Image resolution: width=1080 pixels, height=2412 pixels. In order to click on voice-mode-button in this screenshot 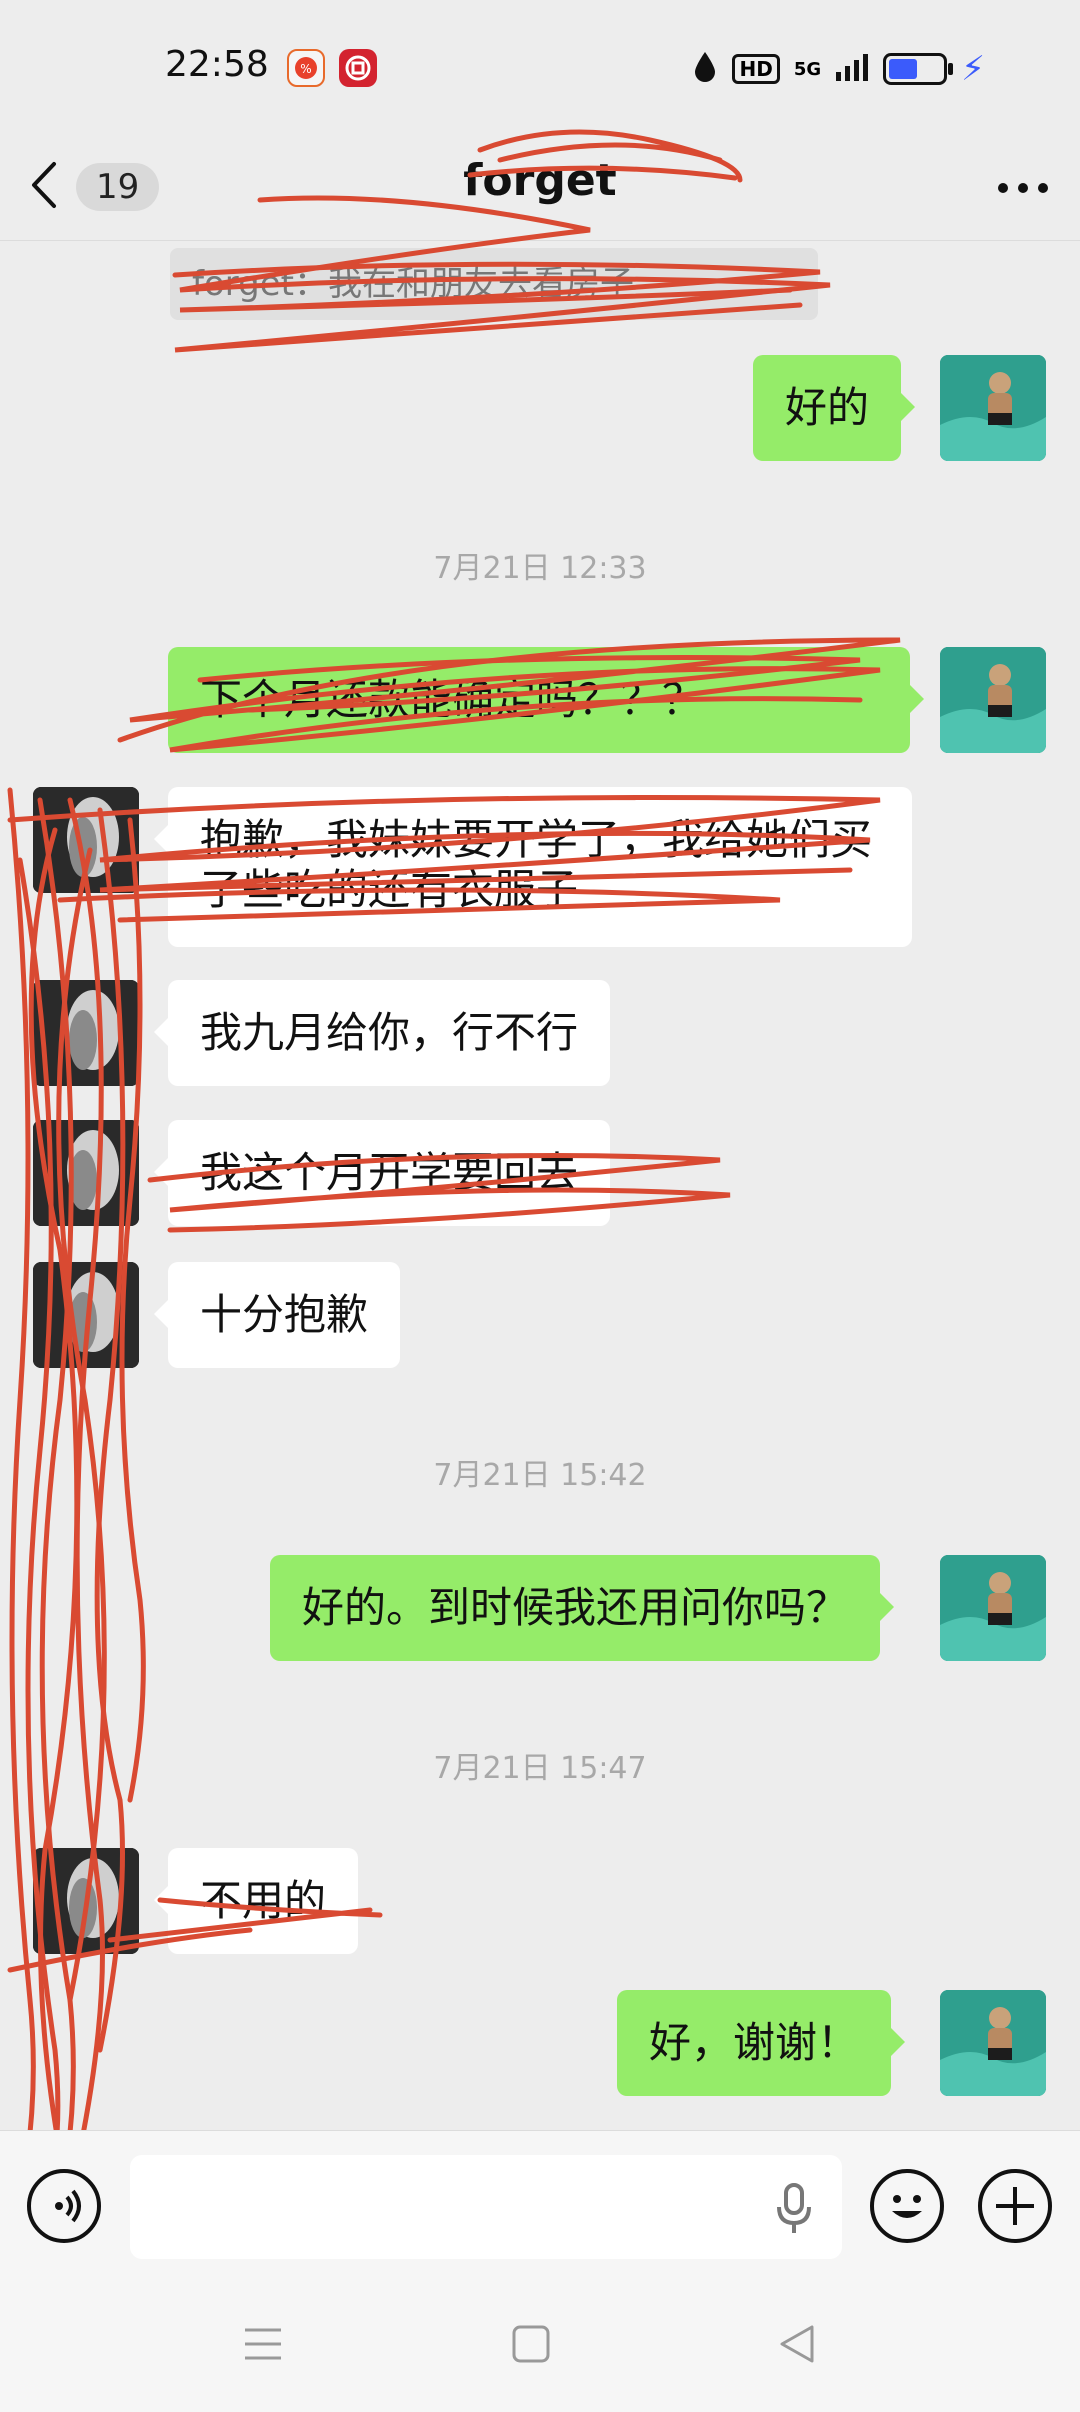, I will do `click(64, 2206)`.